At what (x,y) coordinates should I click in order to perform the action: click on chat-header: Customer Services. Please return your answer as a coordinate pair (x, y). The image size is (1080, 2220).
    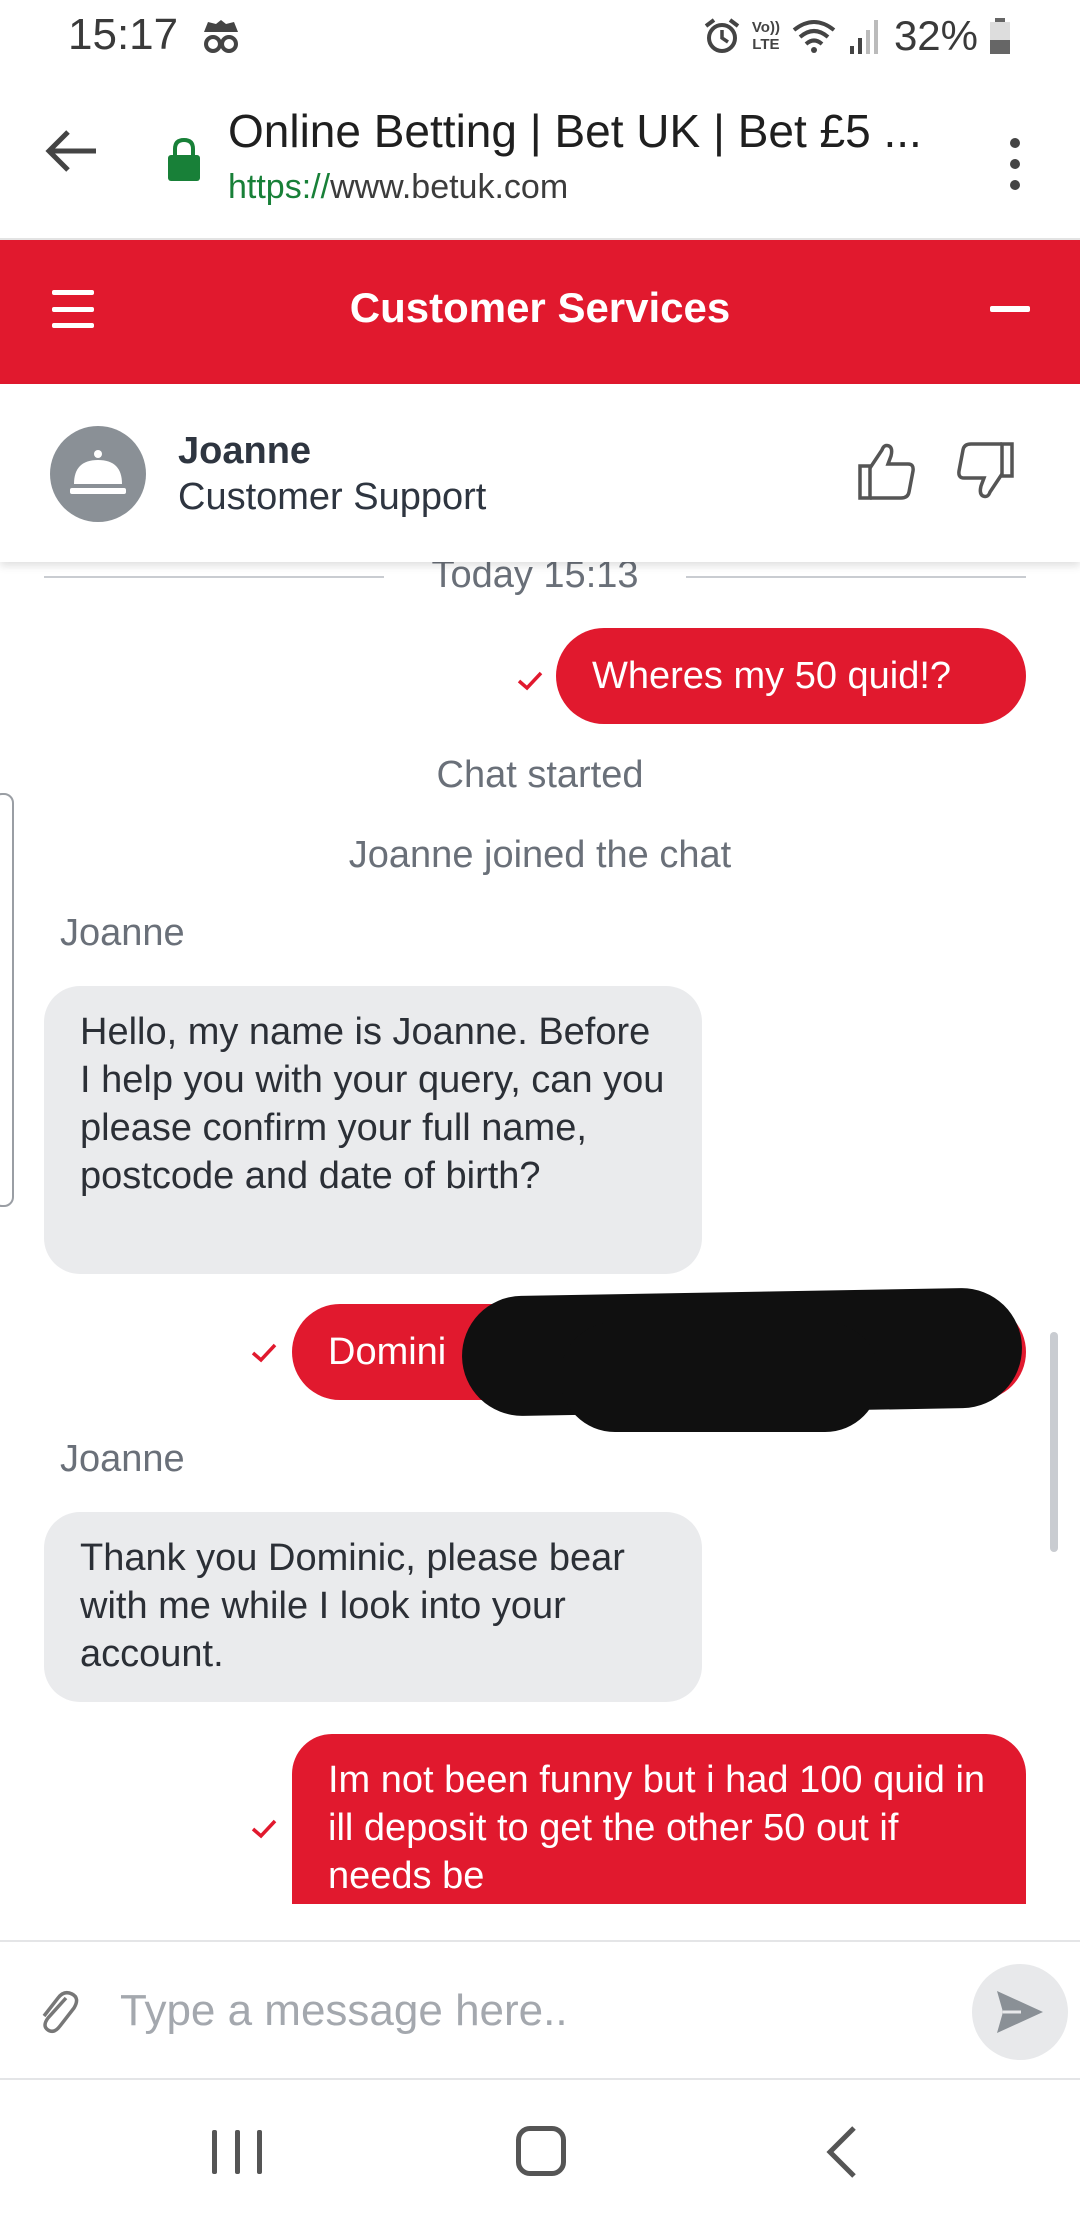
    Looking at the image, I should click on (540, 312).